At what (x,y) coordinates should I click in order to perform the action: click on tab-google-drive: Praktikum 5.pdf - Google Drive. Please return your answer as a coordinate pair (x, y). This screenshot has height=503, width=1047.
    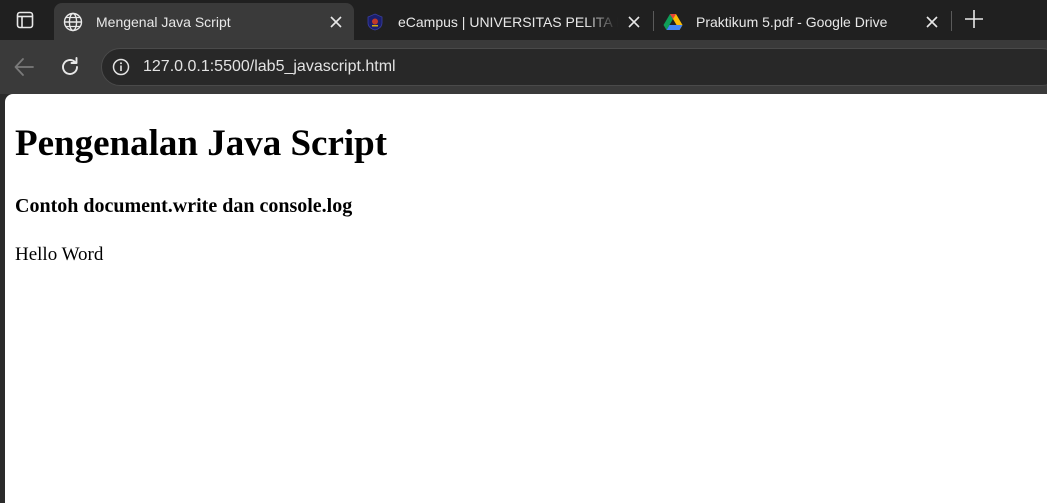
    Looking at the image, I should click on (802, 21).